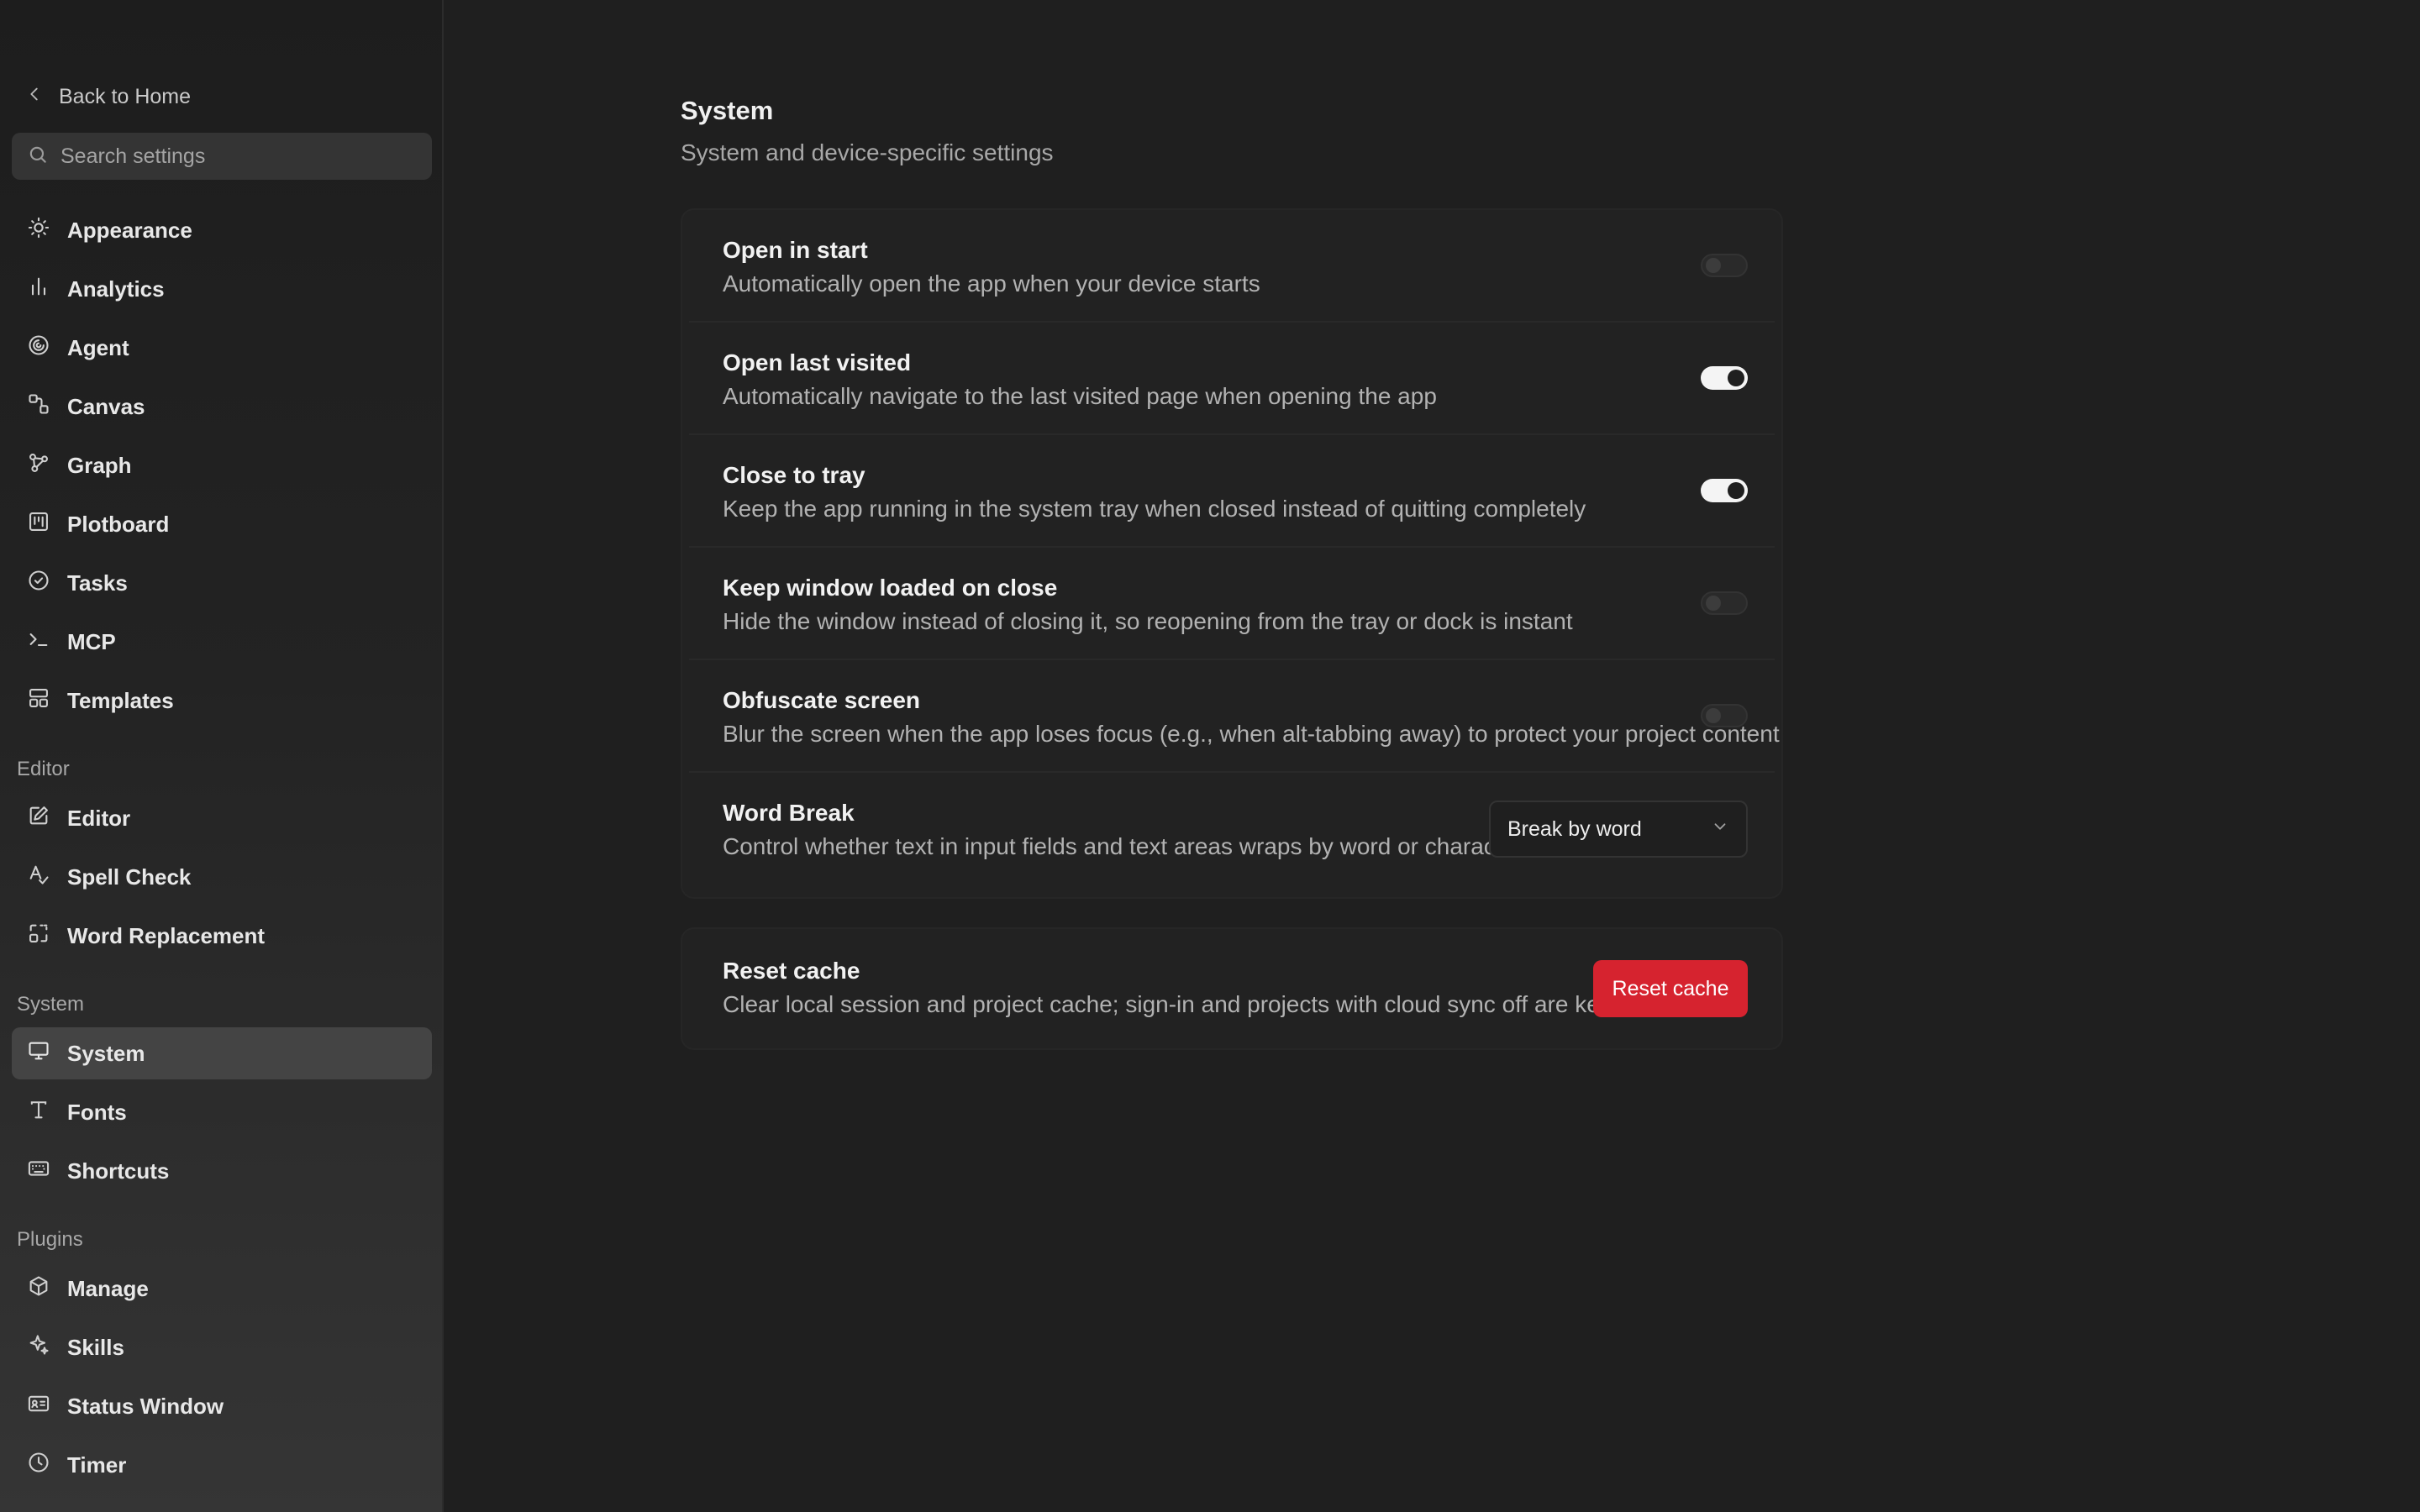 The image size is (2420, 1512). What do you see at coordinates (38, 1053) in the screenshot?
I see `monitor-icon` at bounding box center [38, 1053].